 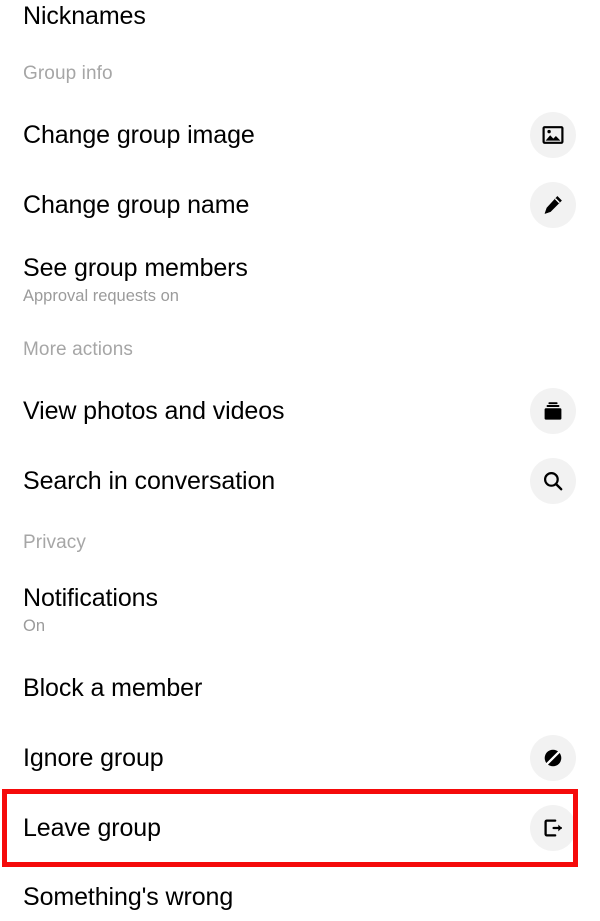 I want to click on settings-row-leave-group: Leave group, so click(x=300, y=828).